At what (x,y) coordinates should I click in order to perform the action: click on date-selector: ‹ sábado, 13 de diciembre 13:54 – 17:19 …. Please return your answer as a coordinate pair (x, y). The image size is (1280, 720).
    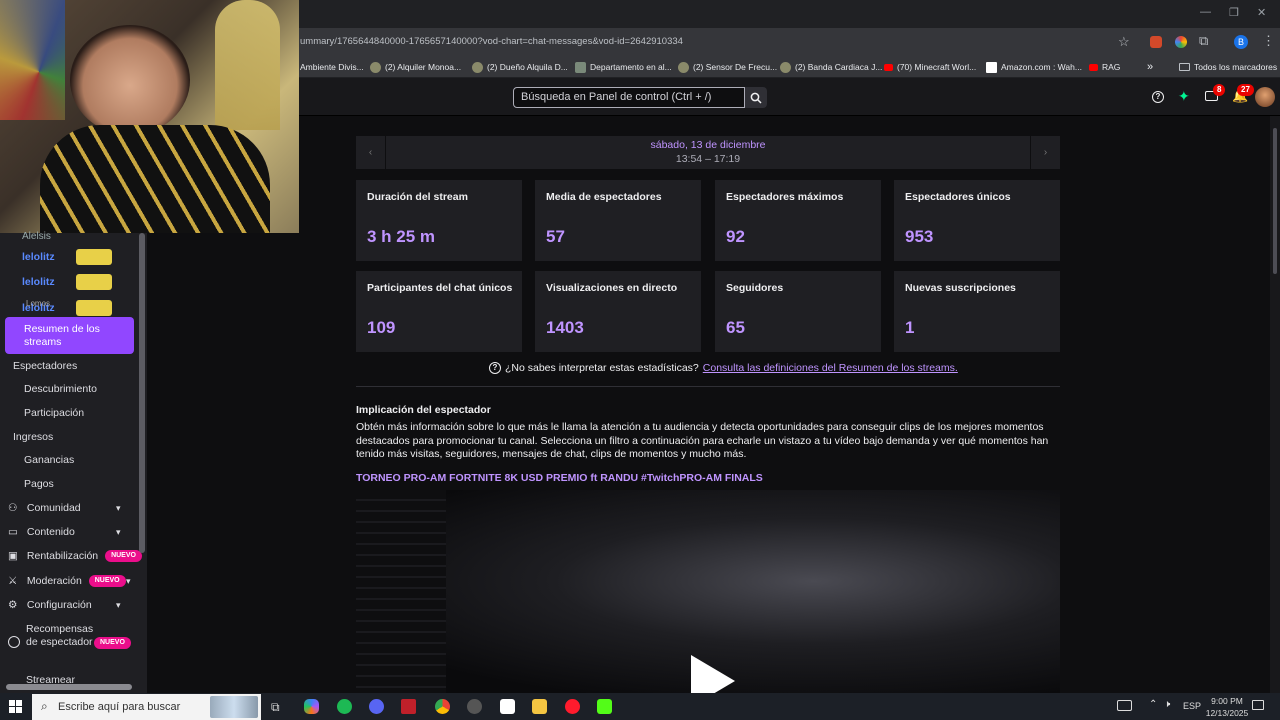
    Looking at the image, I should click on (708, 152).